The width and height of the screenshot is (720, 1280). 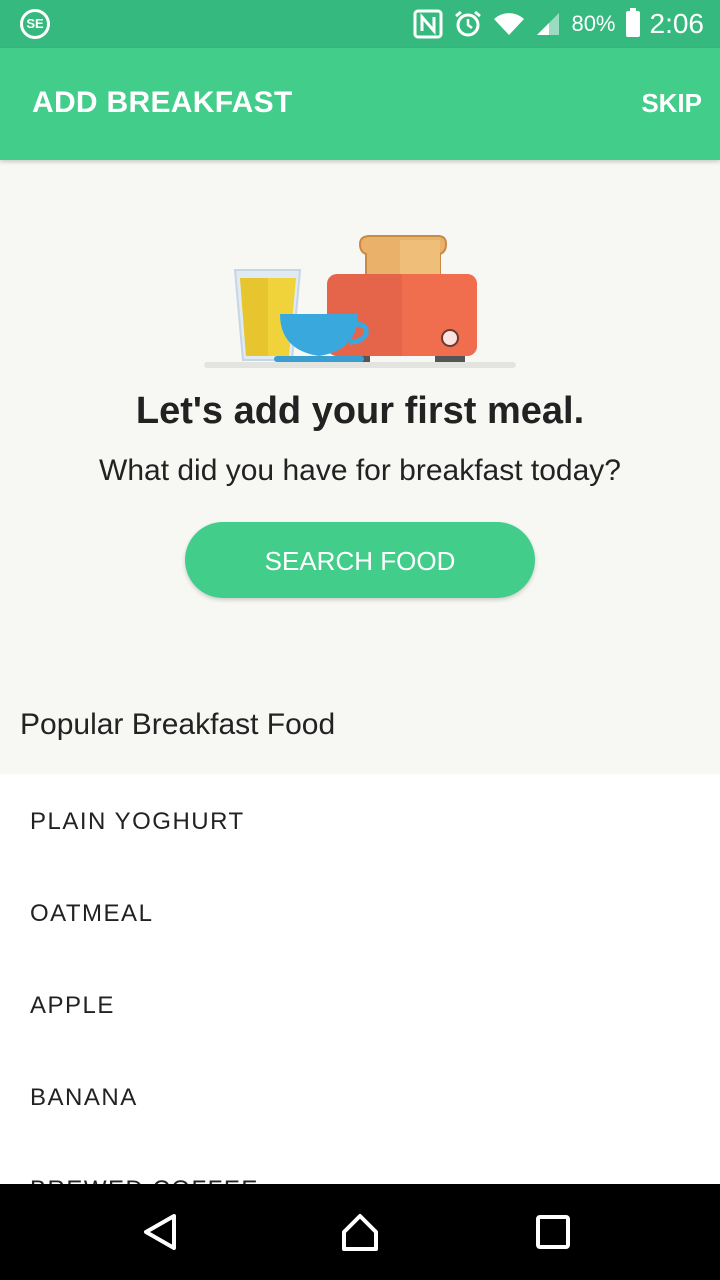 I want to click on status-icons: 80% 2:06, so click(x=558, y=24).